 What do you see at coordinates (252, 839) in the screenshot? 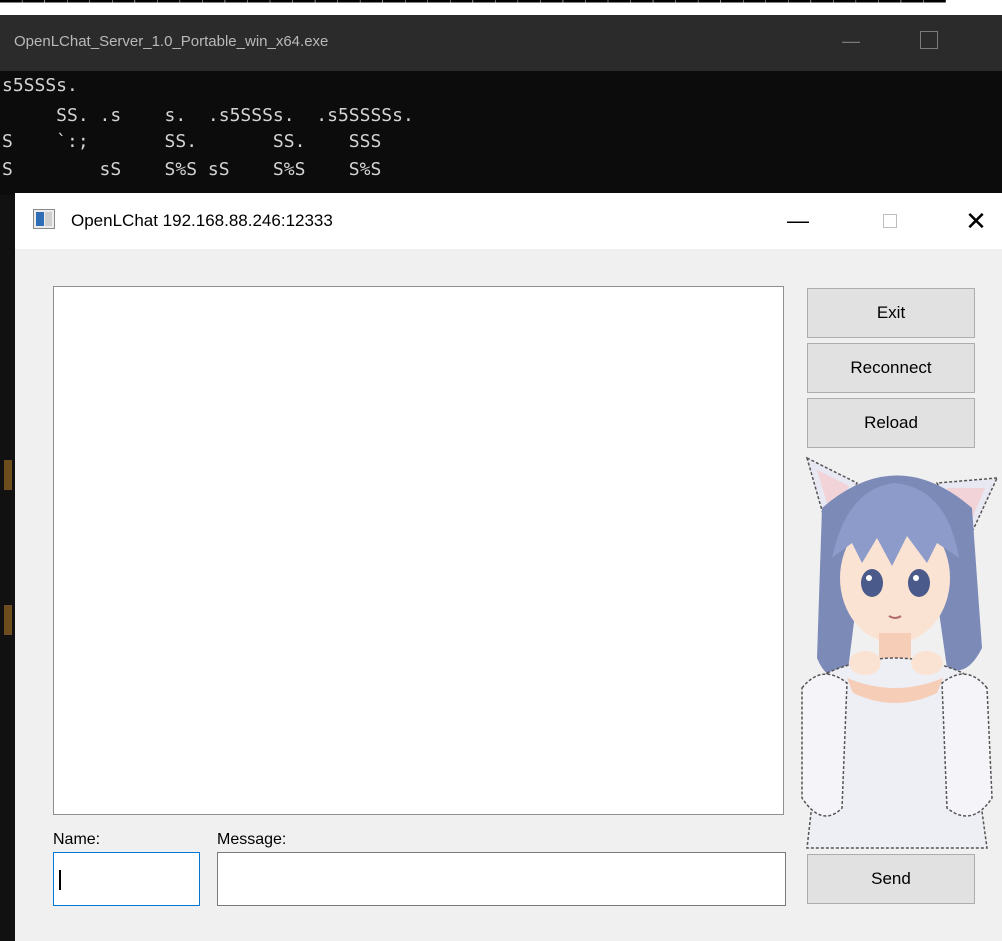
I see `message-label: Message:` at bounding box center [252, 839].